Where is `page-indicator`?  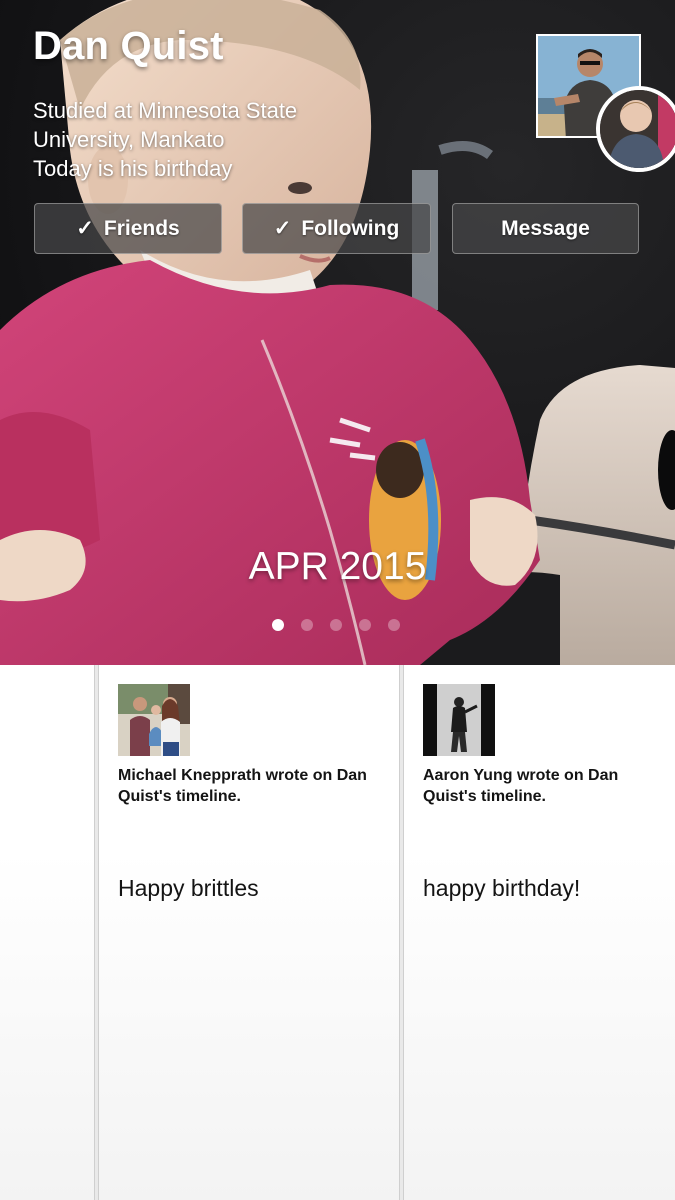
page-indicator is located at coordinates (336, 625).